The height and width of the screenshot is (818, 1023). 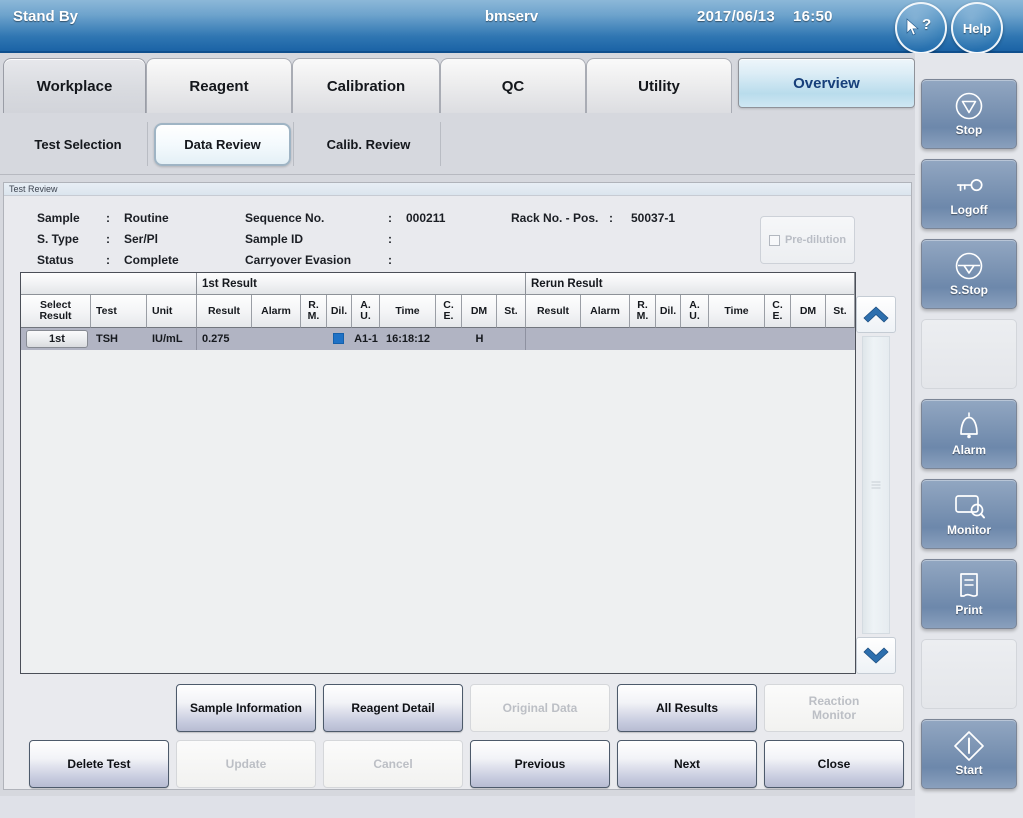 What do you see at coordinates (246, 764) in the screenshot?
I see `button-update: Update` at bounding box center [246, 764].